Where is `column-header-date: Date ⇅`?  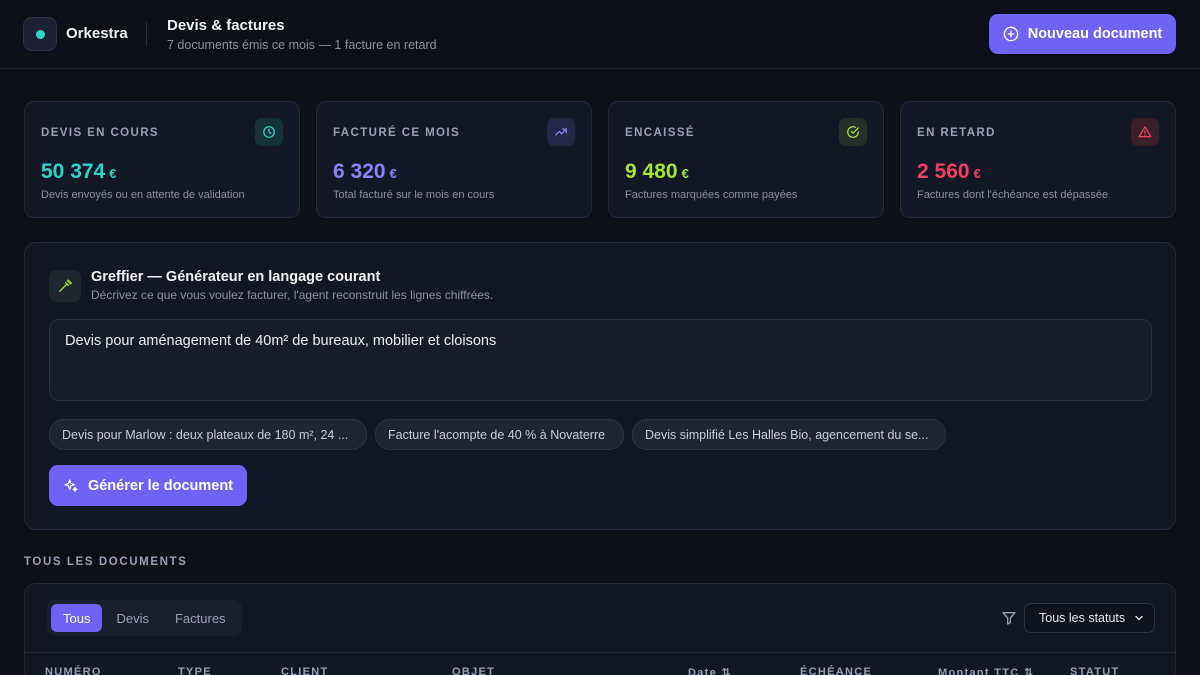 column-header-date: Date ⇅ is located at coordinates (710, 670).